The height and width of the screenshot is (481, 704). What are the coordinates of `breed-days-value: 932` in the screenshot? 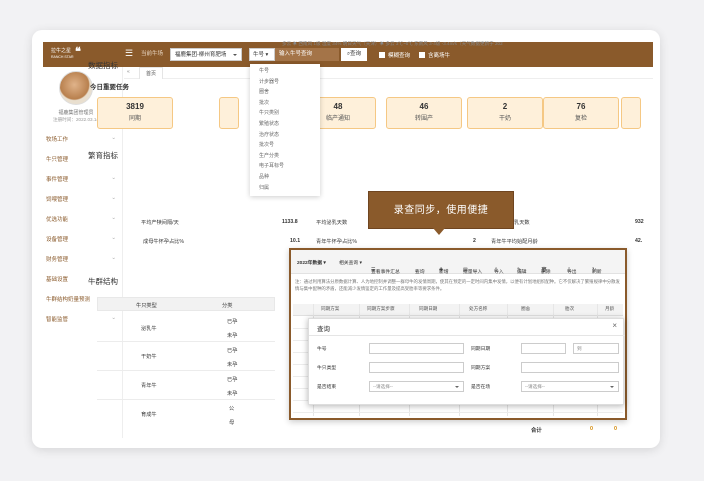 It's located at (639, 222).